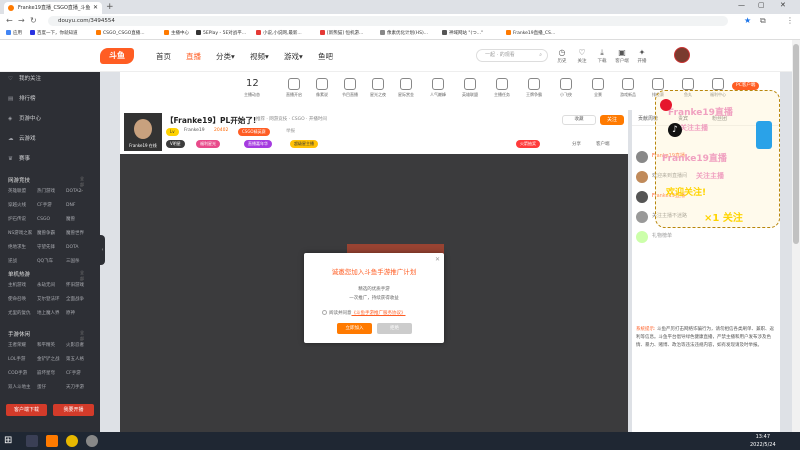  What do you see at coordinates (254, 132) in the screenshot?
I see `rank-tag: CSGO精英赛` at bounding box center [254, 132].